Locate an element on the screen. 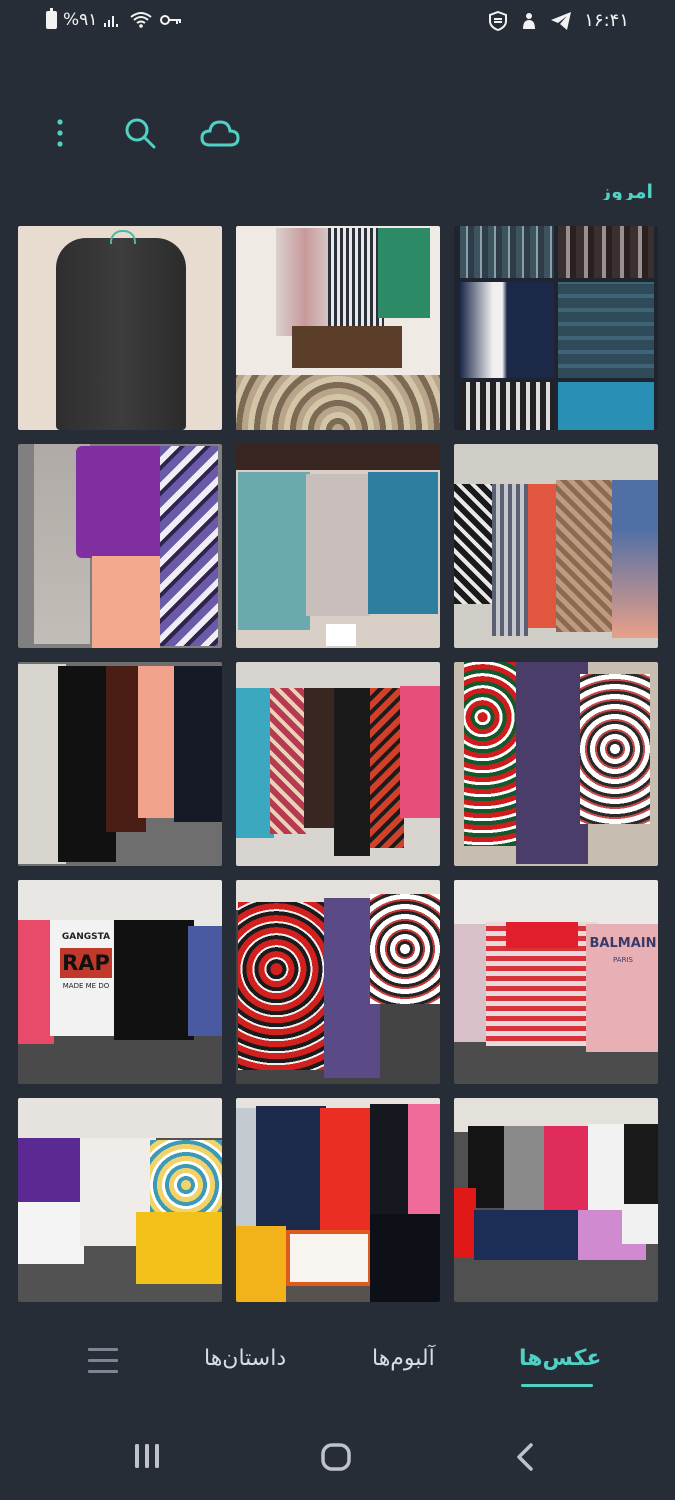  status-bar: %۹۱ ۱۶:۴۱ is located at coordinates (337, 23).